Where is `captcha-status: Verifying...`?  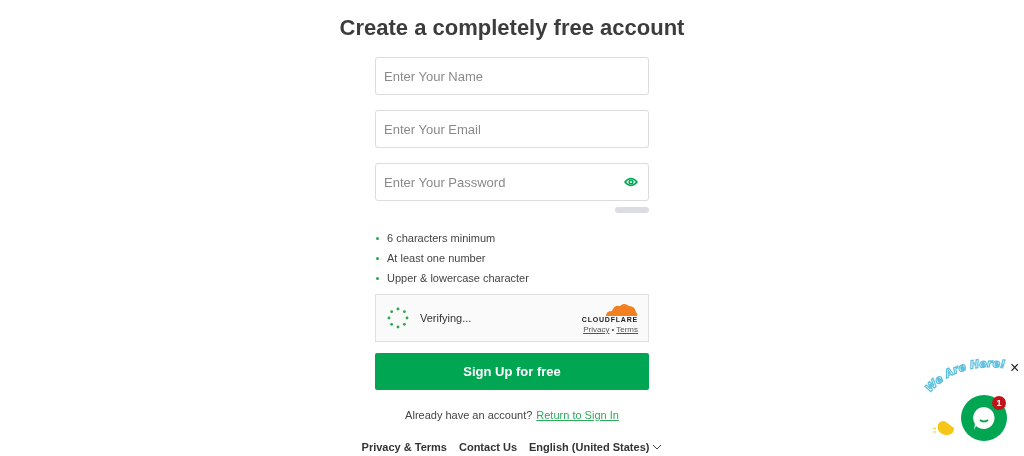 captcha-status: Verifying... is located at coordinates (446, 318).